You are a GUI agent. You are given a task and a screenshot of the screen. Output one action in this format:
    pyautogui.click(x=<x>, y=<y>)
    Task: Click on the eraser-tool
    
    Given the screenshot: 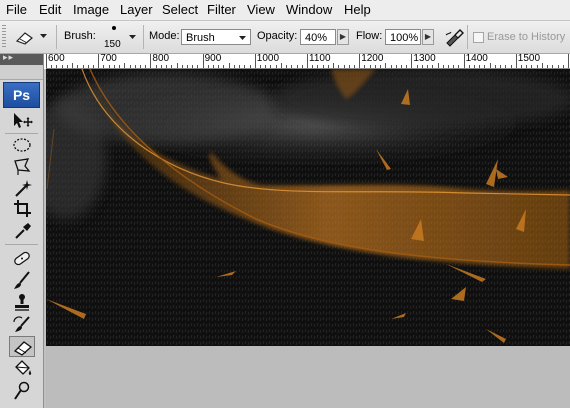 What is the action you would take?
    pyautogui.click(x=22, y=346)
    